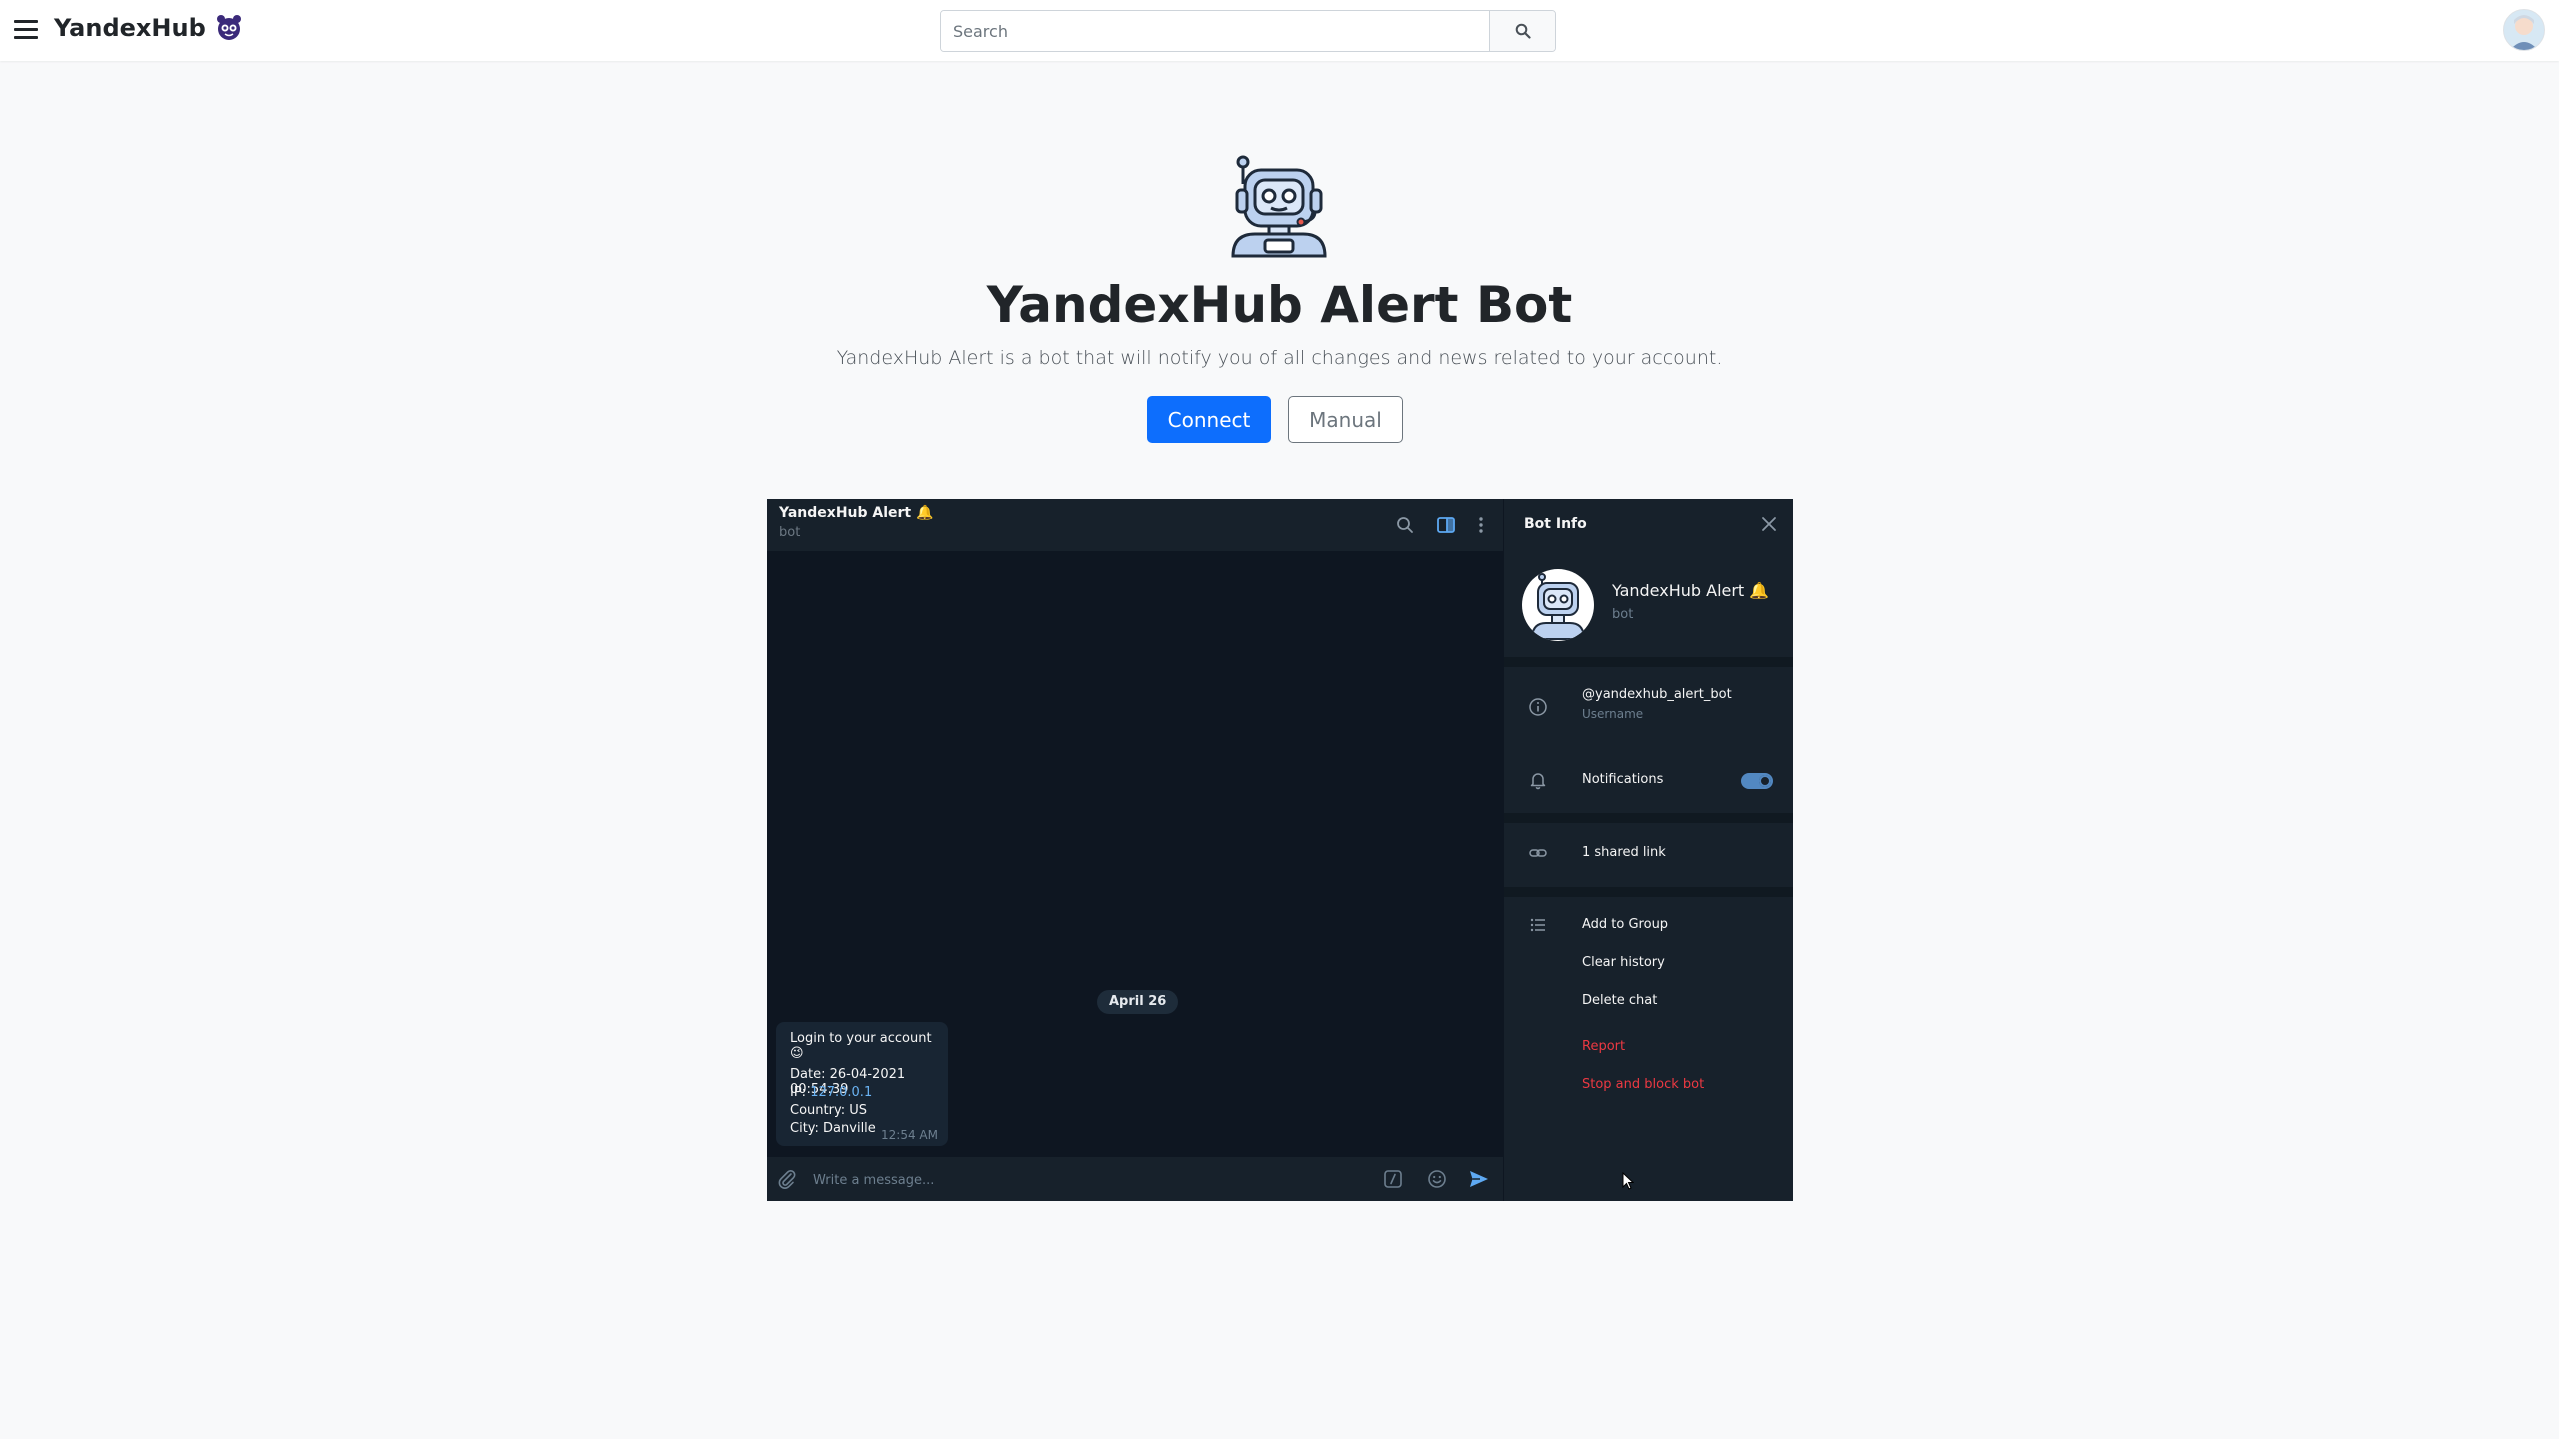 The height and width of the screenshot is (1439, 2559). I want to click on report-label: Report, so click(1604, 1046).